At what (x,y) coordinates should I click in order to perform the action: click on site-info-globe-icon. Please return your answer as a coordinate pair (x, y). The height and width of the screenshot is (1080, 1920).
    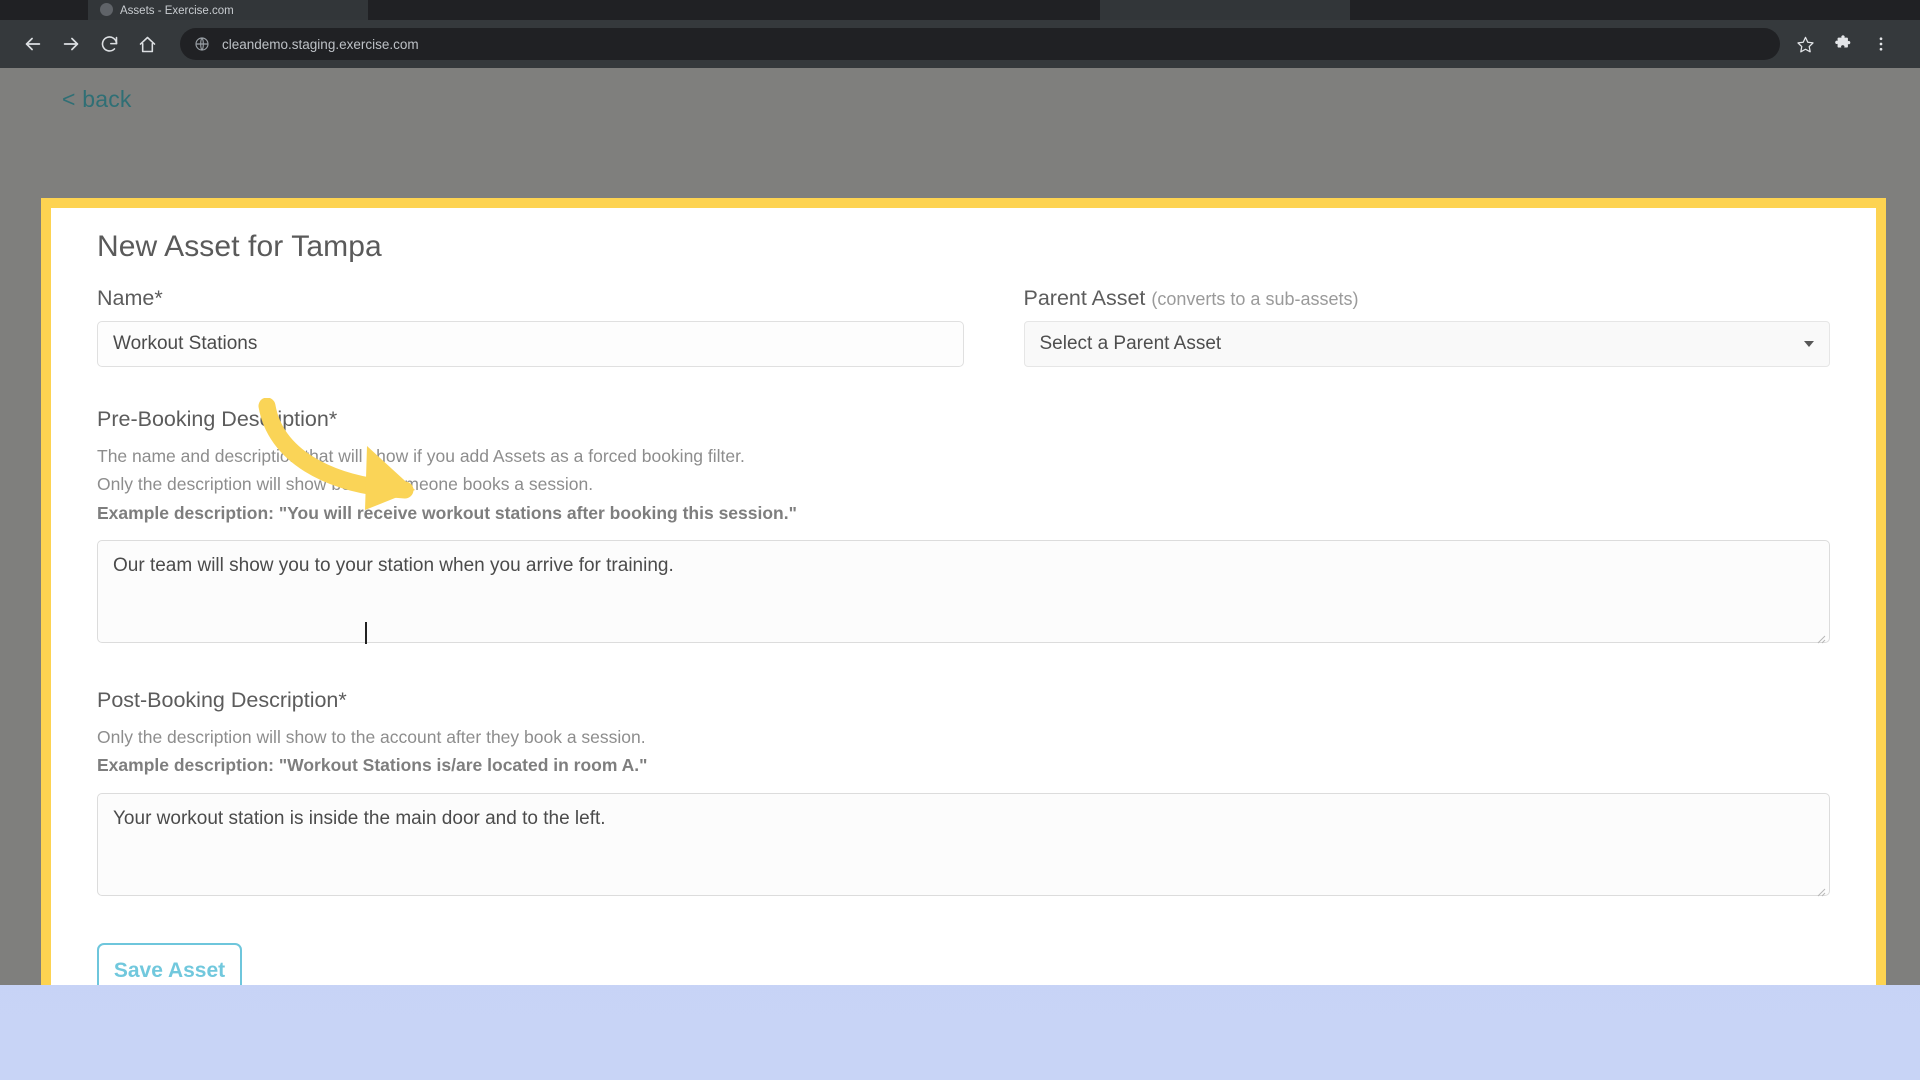
    Looking at the image, I should click on (202, 44).